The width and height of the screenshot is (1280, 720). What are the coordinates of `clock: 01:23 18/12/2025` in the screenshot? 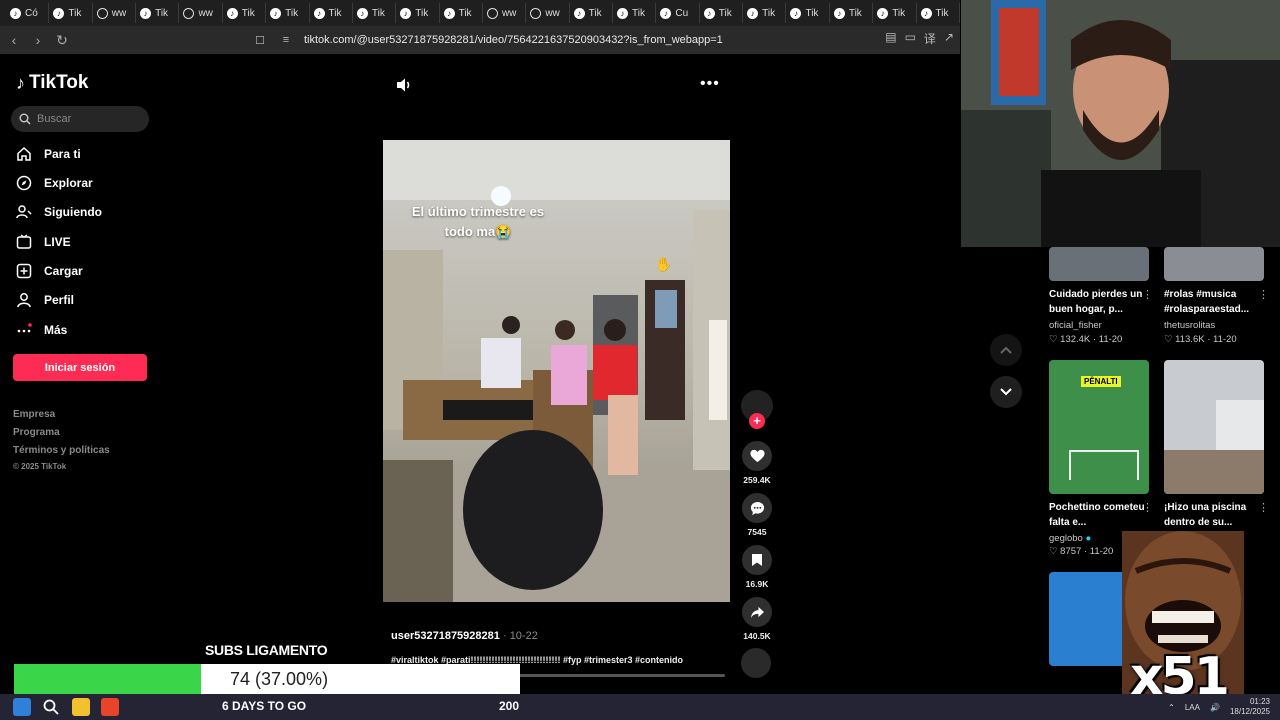 It's located at (1250, 707).